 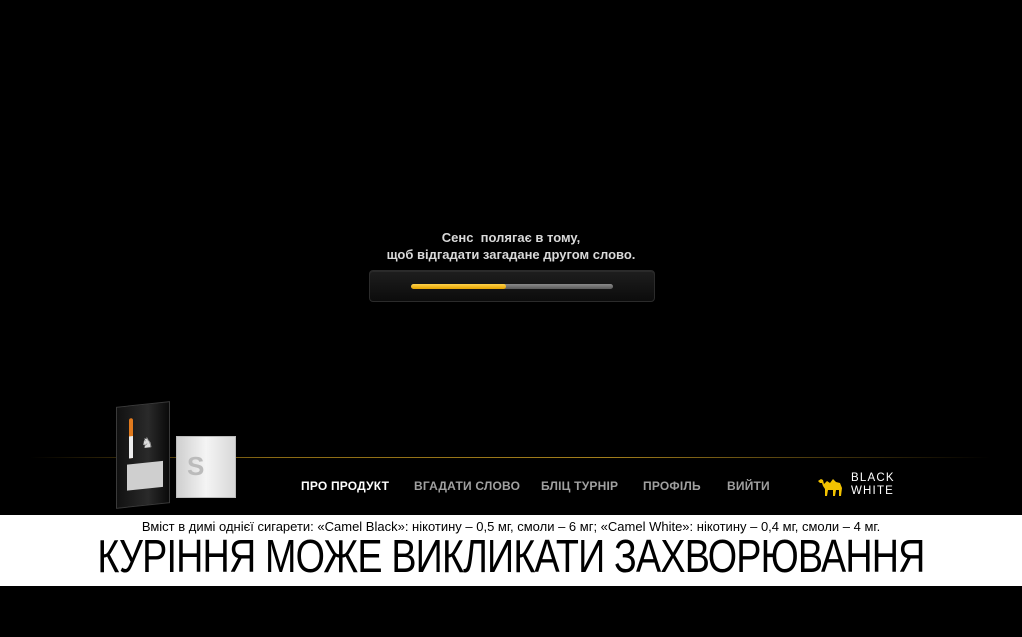 I want to click on loading-message-line2: щоб відгадати загадане другом слово., so click(x=511, y=254).